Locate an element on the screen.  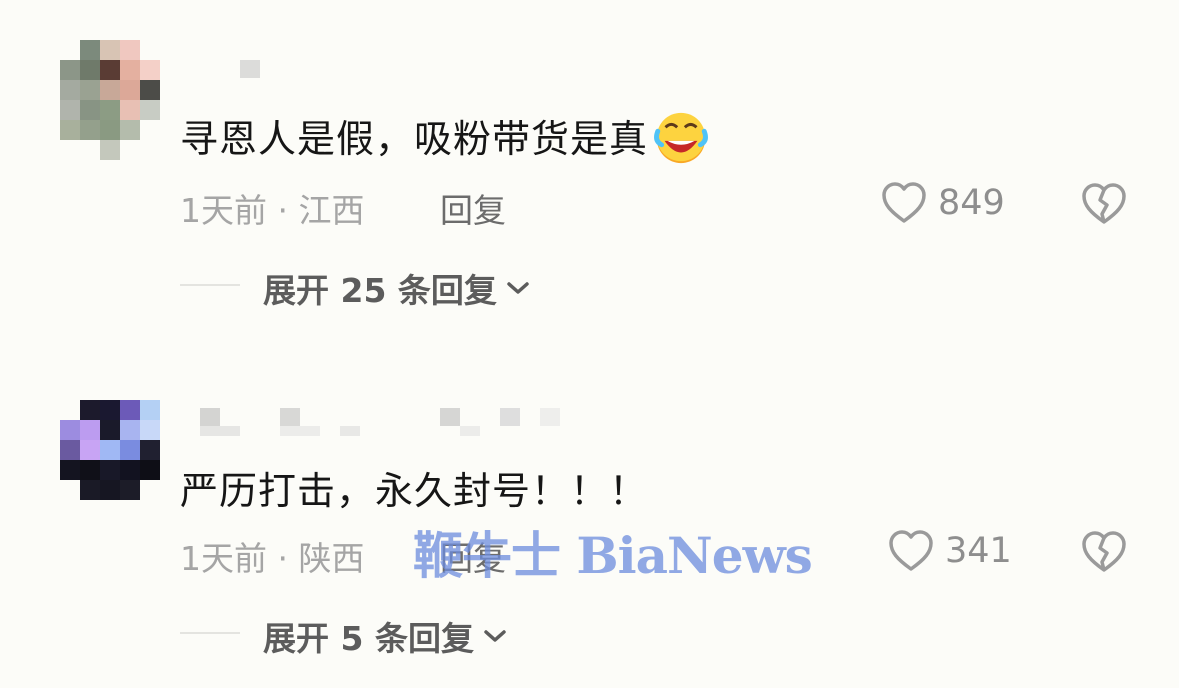
like-button: 341 is located at coordinates (949, 551).